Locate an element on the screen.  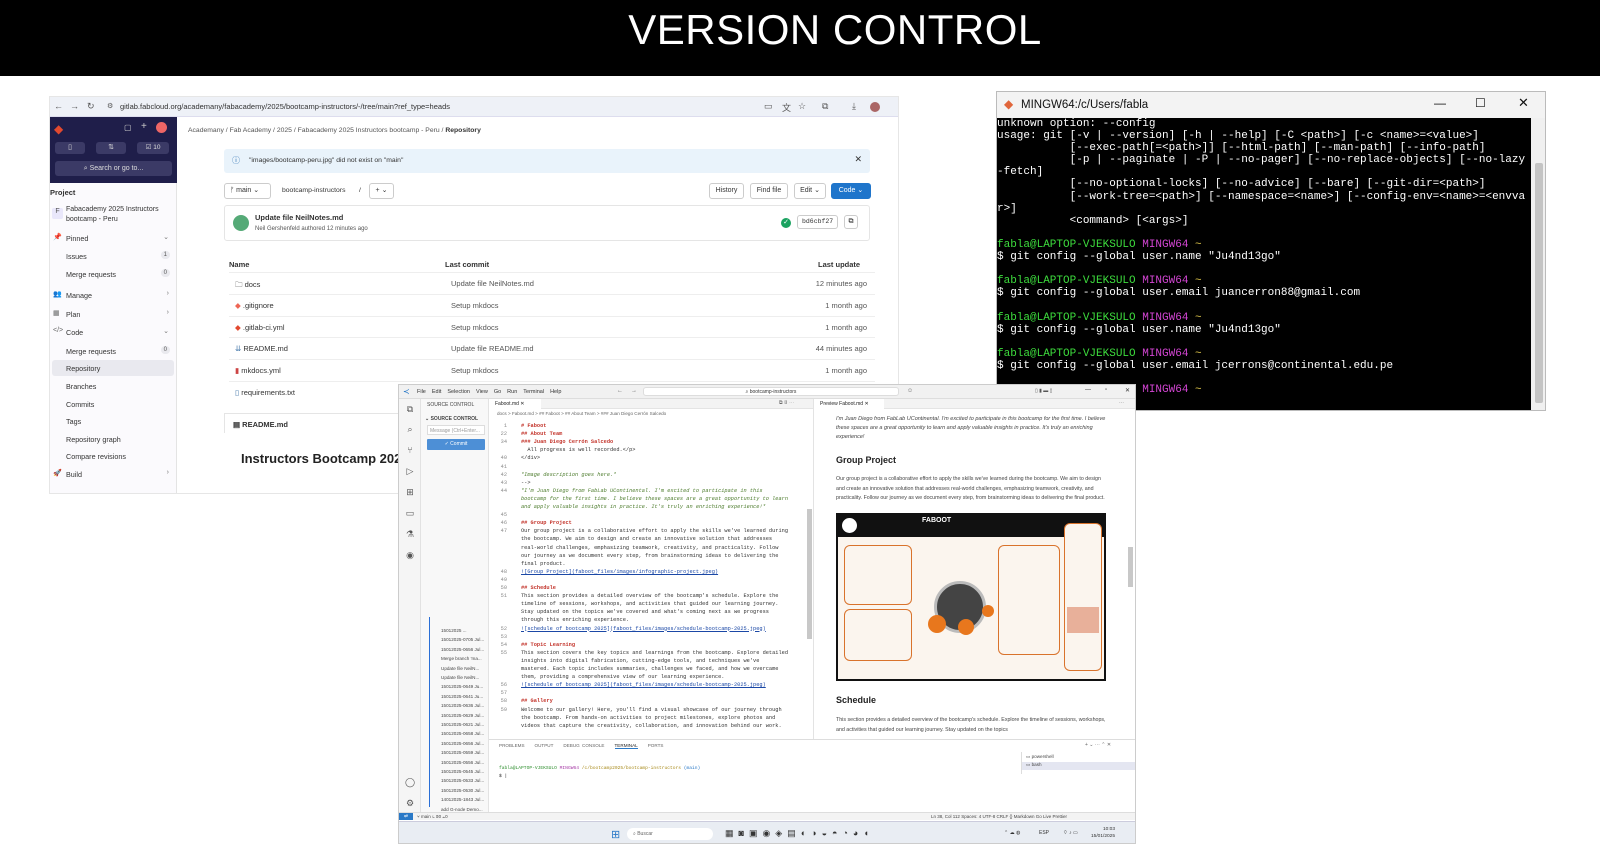
sidebar-item-code: </> Code ⌄ is located at coordinates (113, 332).